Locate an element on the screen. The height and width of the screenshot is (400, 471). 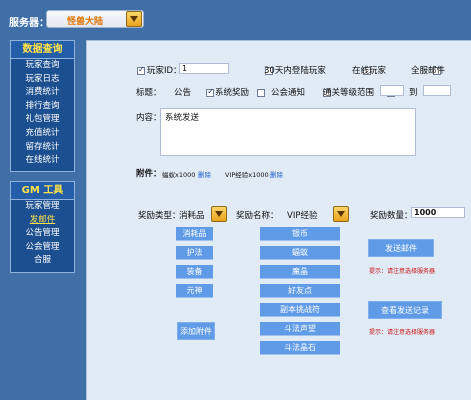
sidebar-item-player-manage: 玩家管理 is located at coordinates (42, 207).